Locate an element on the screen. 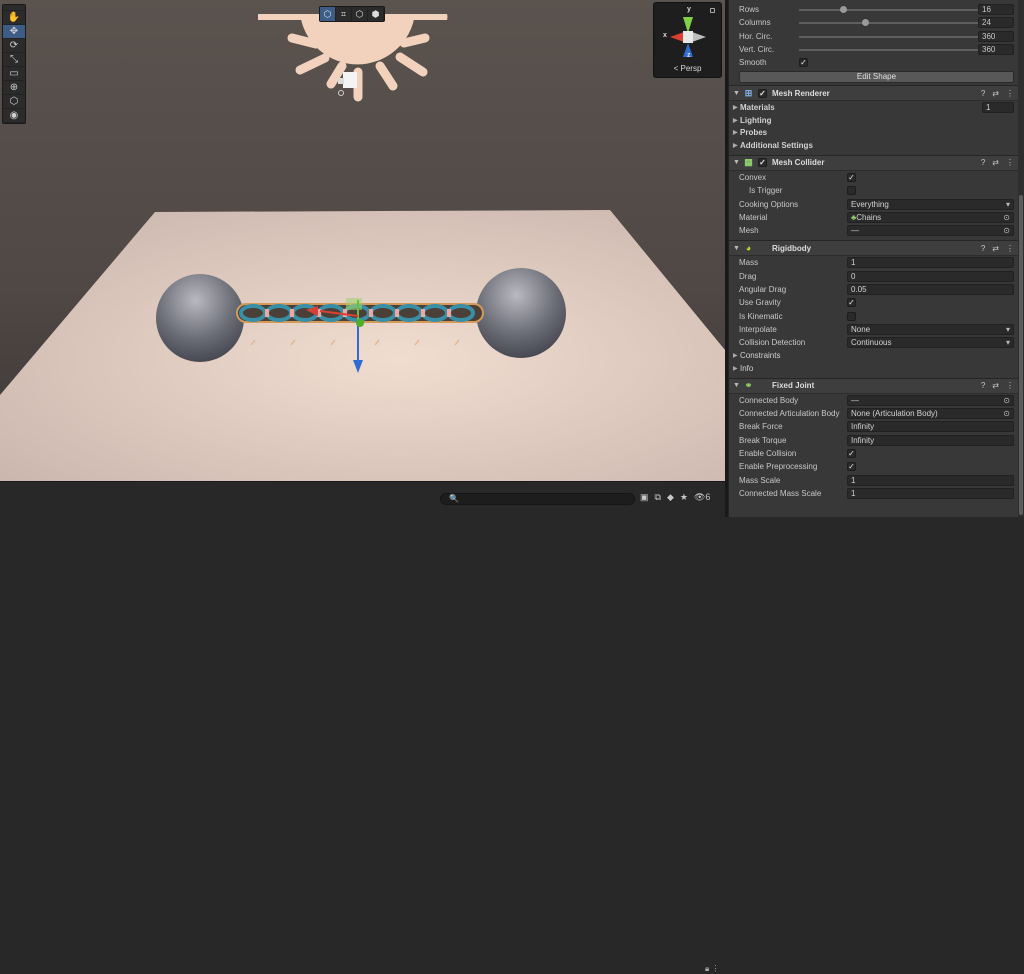 The image size is (1024, 974). mass-scale-field: 1 is located at coordinates (930, 480).